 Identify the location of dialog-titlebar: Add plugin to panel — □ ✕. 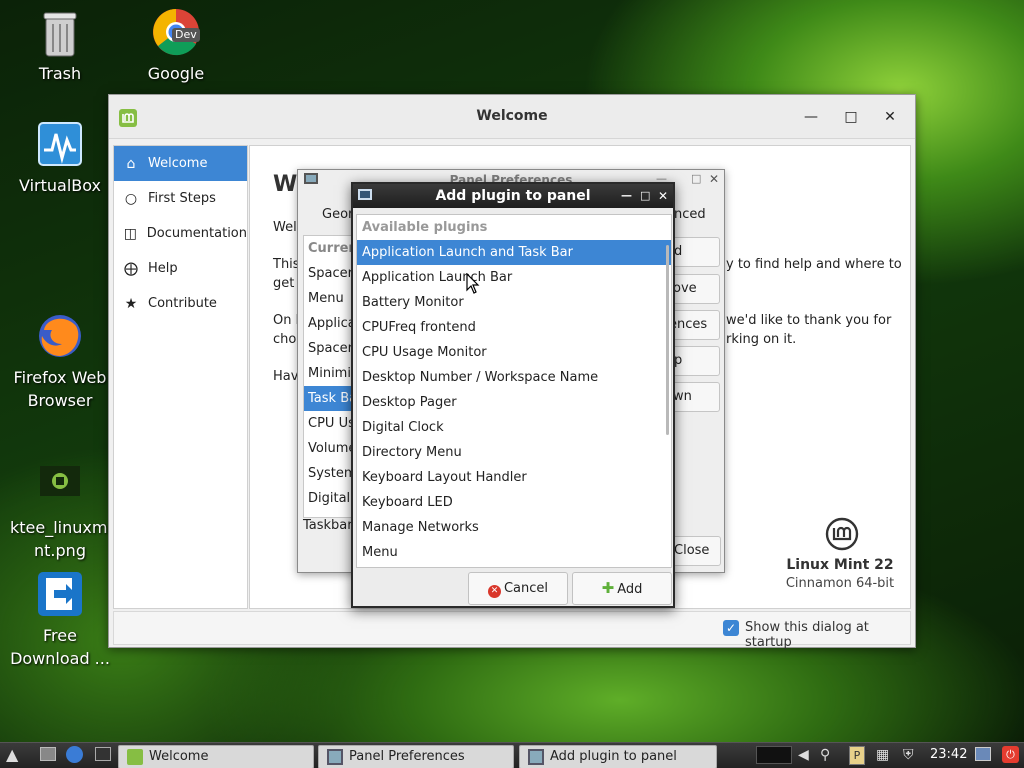
(513, 196).